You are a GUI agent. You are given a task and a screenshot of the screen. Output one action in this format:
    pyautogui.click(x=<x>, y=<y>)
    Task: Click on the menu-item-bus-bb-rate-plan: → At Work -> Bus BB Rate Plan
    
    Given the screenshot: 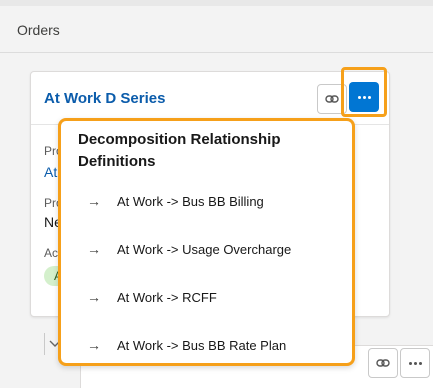 What is the action you would take?
    pyautogui.click(x=212, y=345)
    